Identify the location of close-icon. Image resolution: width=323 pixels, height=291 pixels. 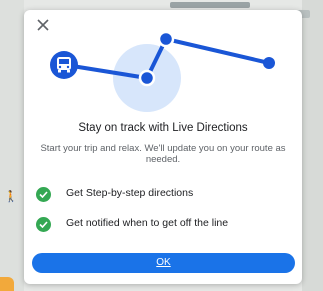
(43, 25).